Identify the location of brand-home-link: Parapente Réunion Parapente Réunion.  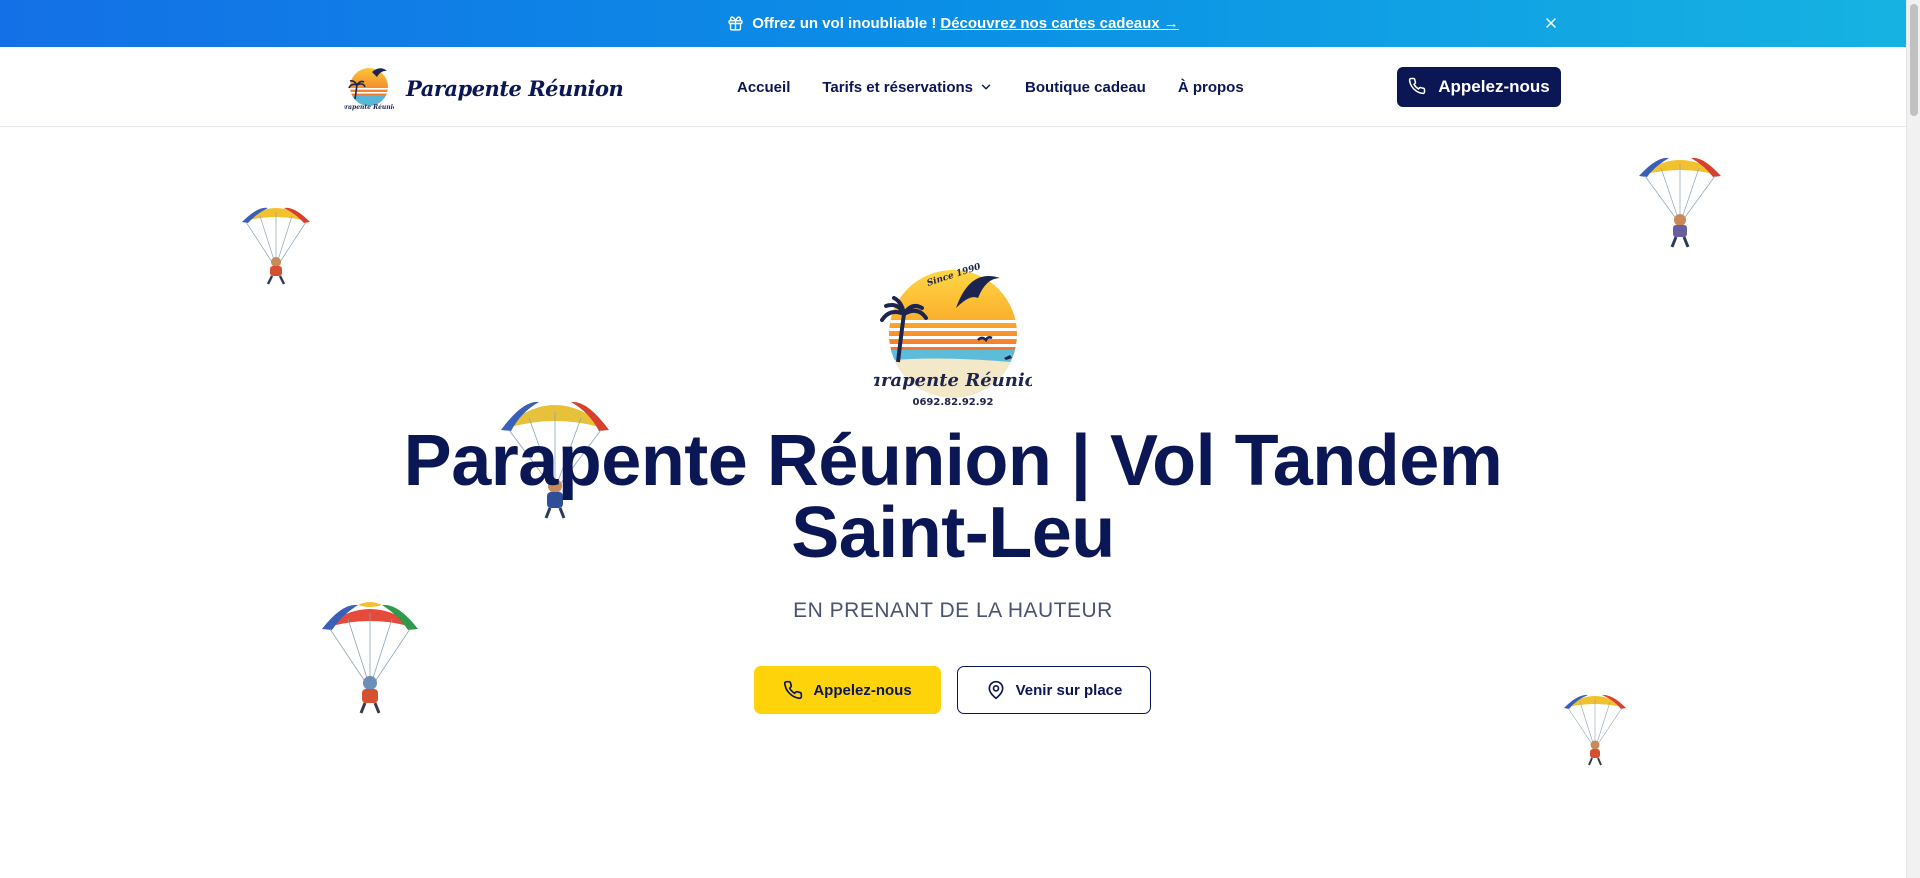
(484, 88).